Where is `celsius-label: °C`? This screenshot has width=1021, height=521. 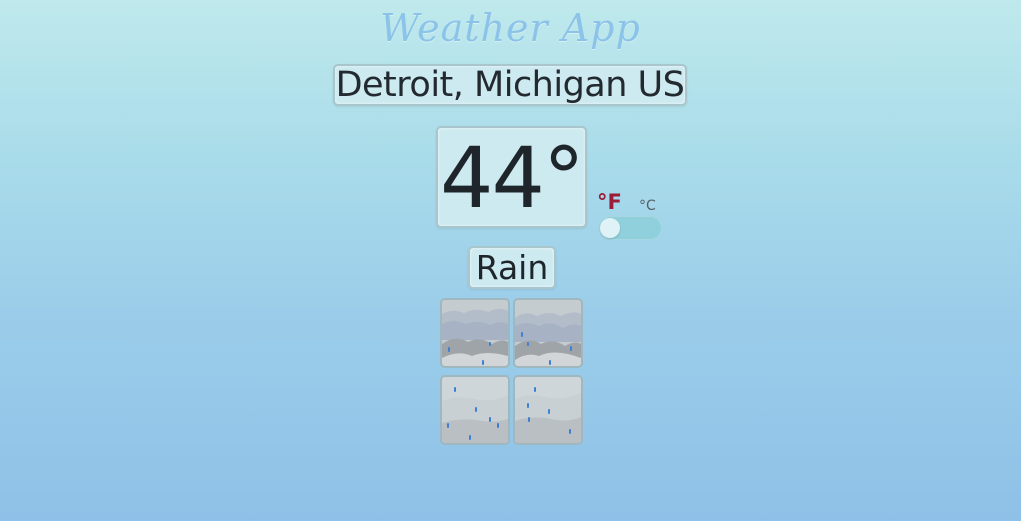
celsius-label: °C is located at coordinates (647, 206).